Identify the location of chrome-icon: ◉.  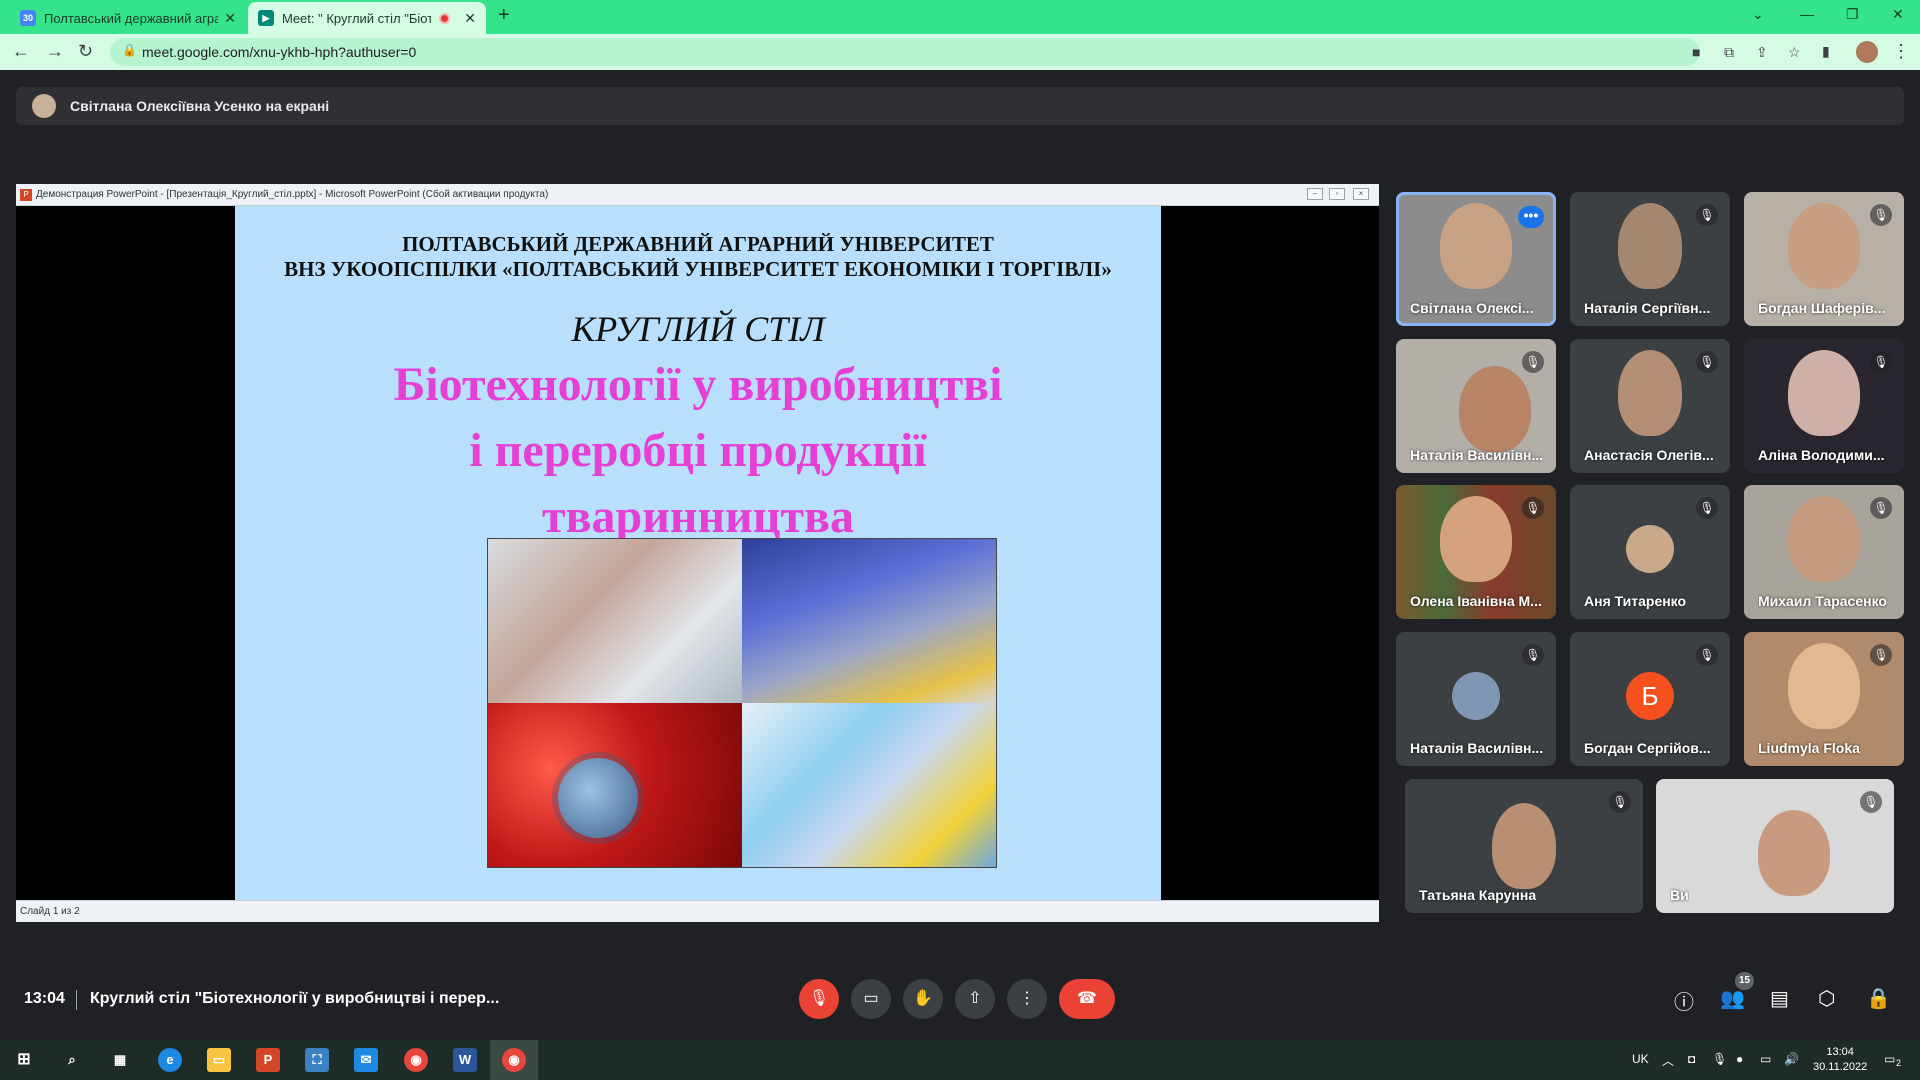
(416, 1060).